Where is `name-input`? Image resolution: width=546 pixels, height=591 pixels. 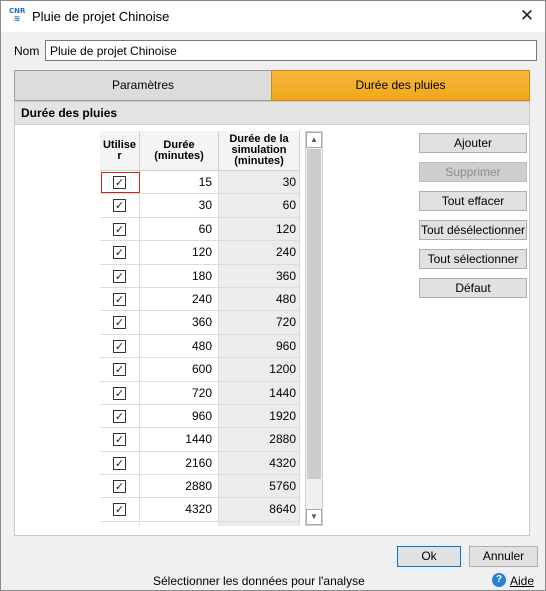
name-input is located at coordinates (291, 50).